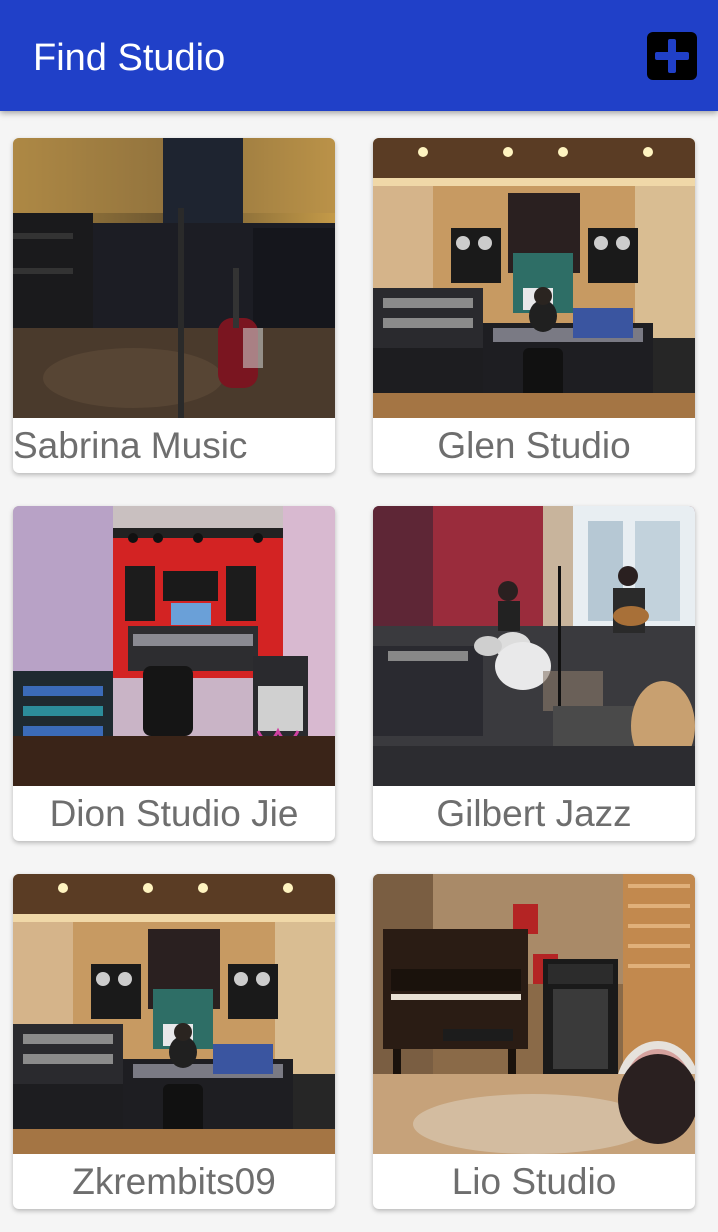 Image resolution: width=718 pixels, height=1232 pixels. I want to click on studio-card: Dion Studio Jie, so click(174, 673).